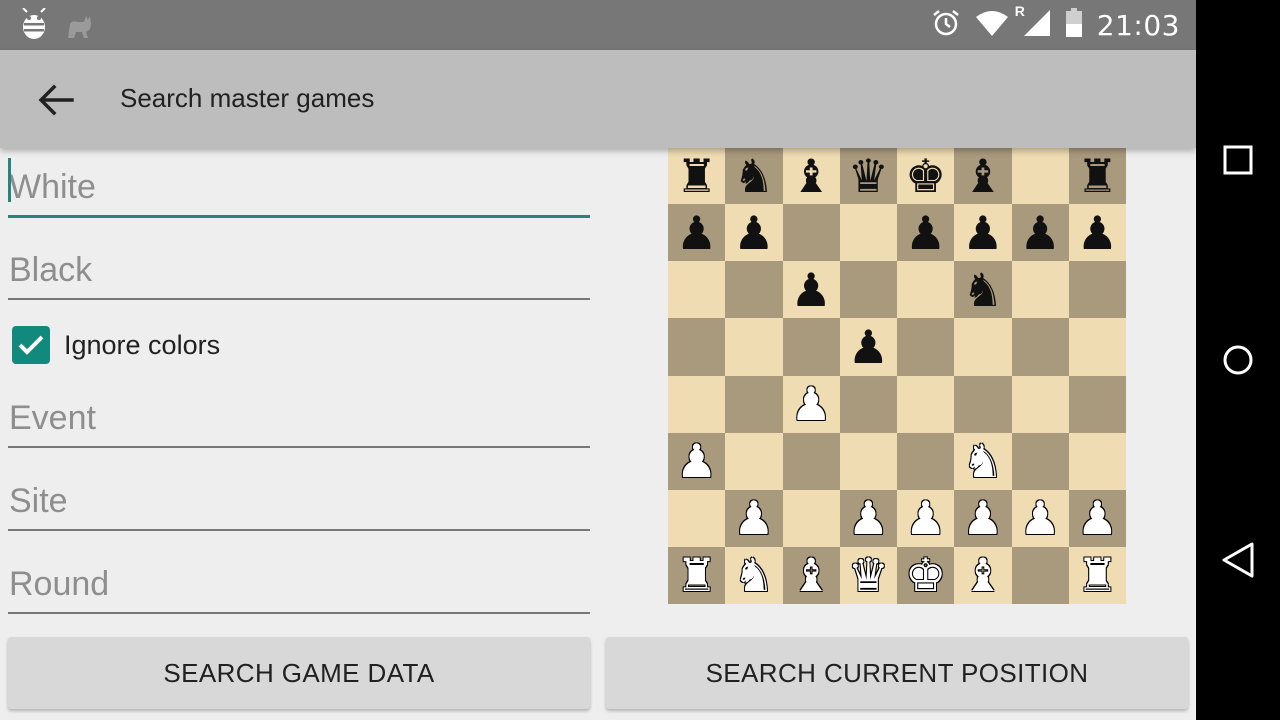 Image resolution: width=1280 pixels, height=720 pixels. Describe the element at coordinates (1040, 575) in the screenshot. I see `square-g1` at that location.